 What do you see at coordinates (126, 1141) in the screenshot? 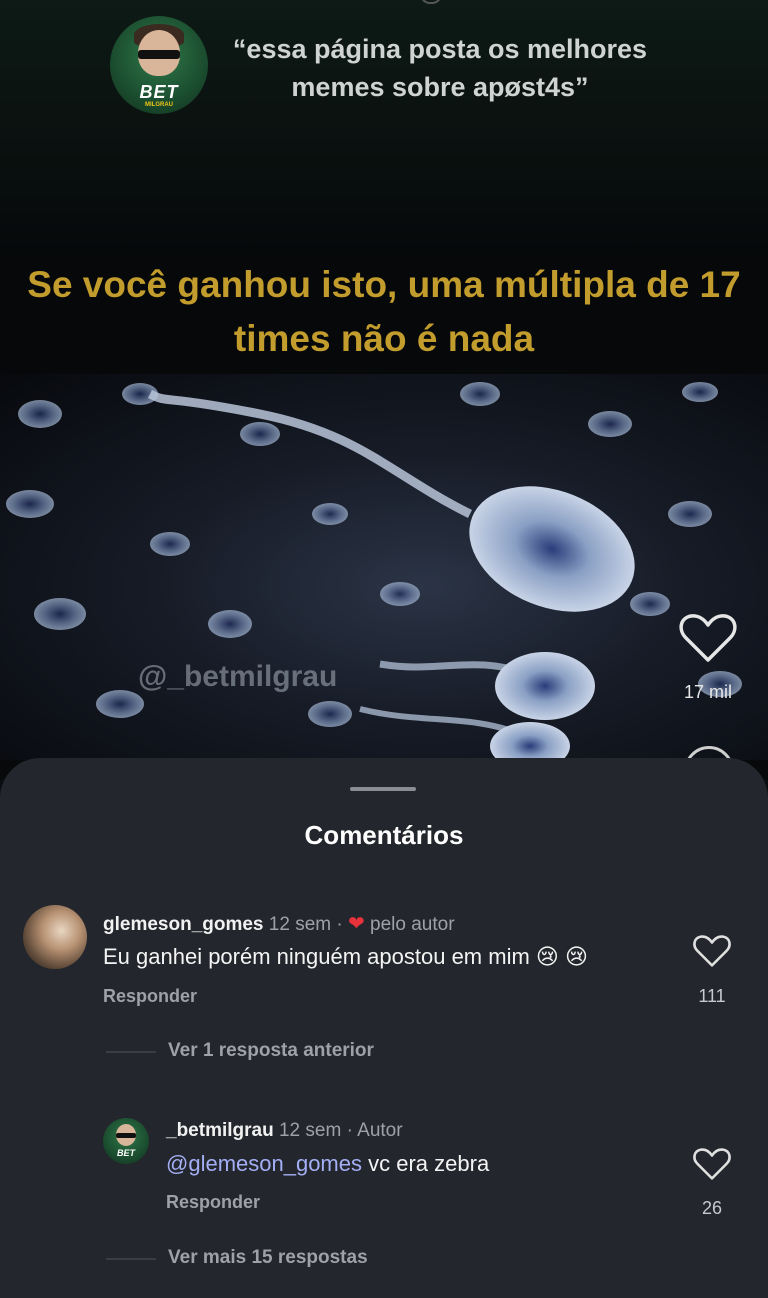
I see `avatar: BET` at bounding box center [126, 1141].